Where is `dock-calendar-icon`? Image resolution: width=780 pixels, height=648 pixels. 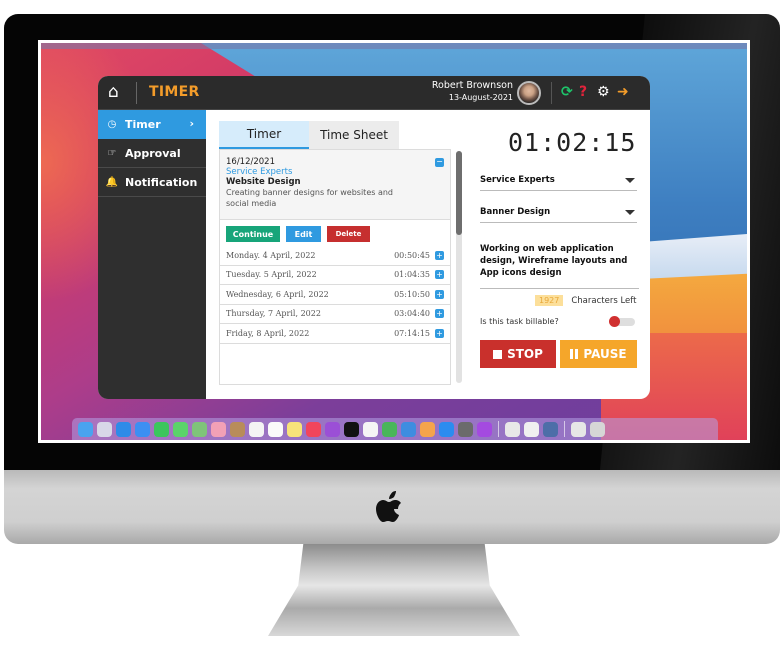
dock-calendar-icon is located at coordinates (256, 429).